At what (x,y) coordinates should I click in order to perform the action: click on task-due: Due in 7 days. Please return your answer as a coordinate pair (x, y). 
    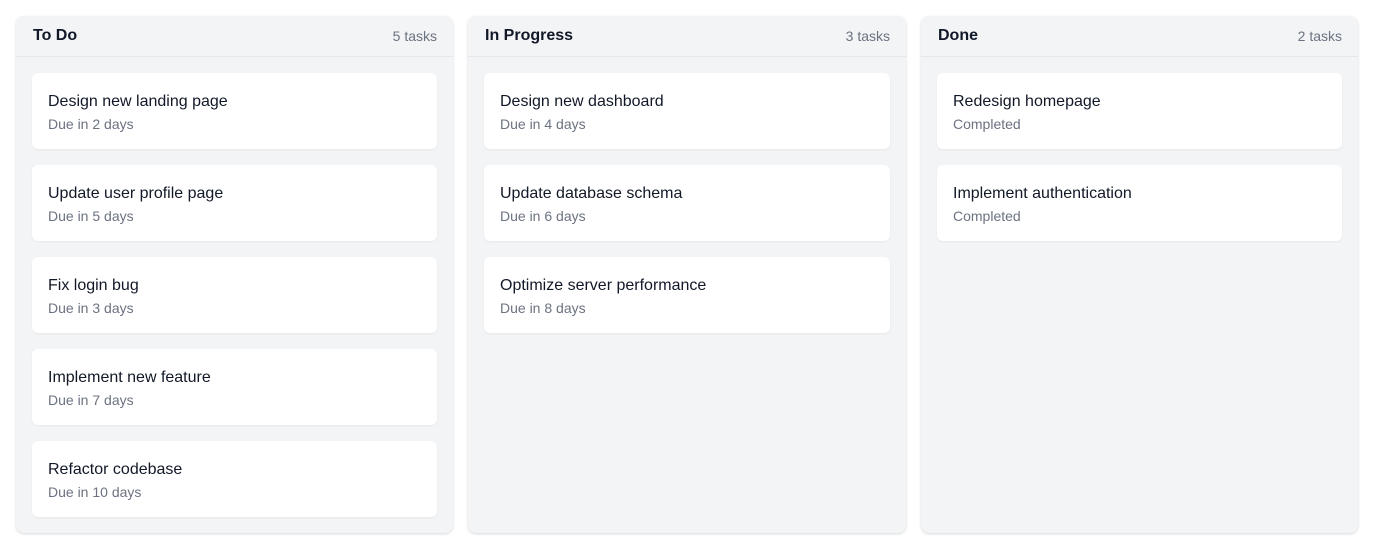
    Looking at the image, I should click on (91, 400).